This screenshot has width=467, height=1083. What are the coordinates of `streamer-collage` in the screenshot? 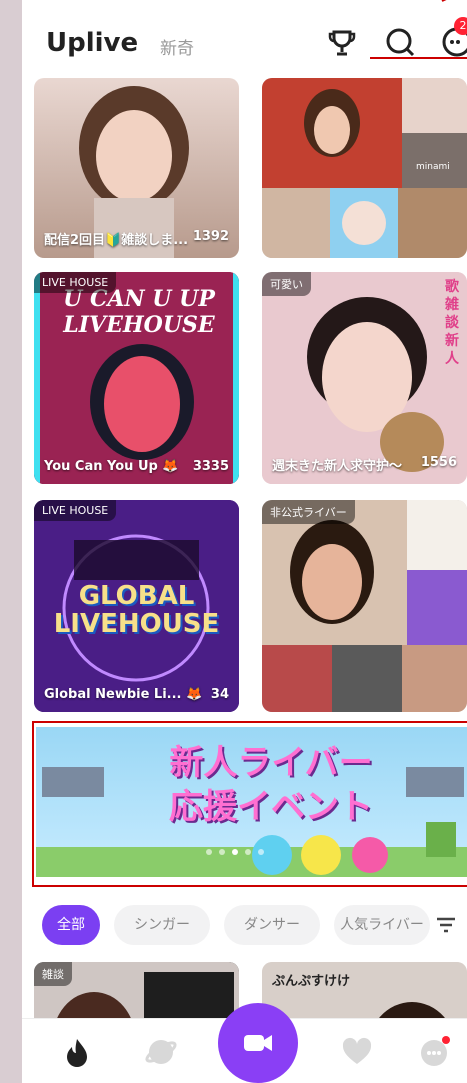 It's located at (364, 606).